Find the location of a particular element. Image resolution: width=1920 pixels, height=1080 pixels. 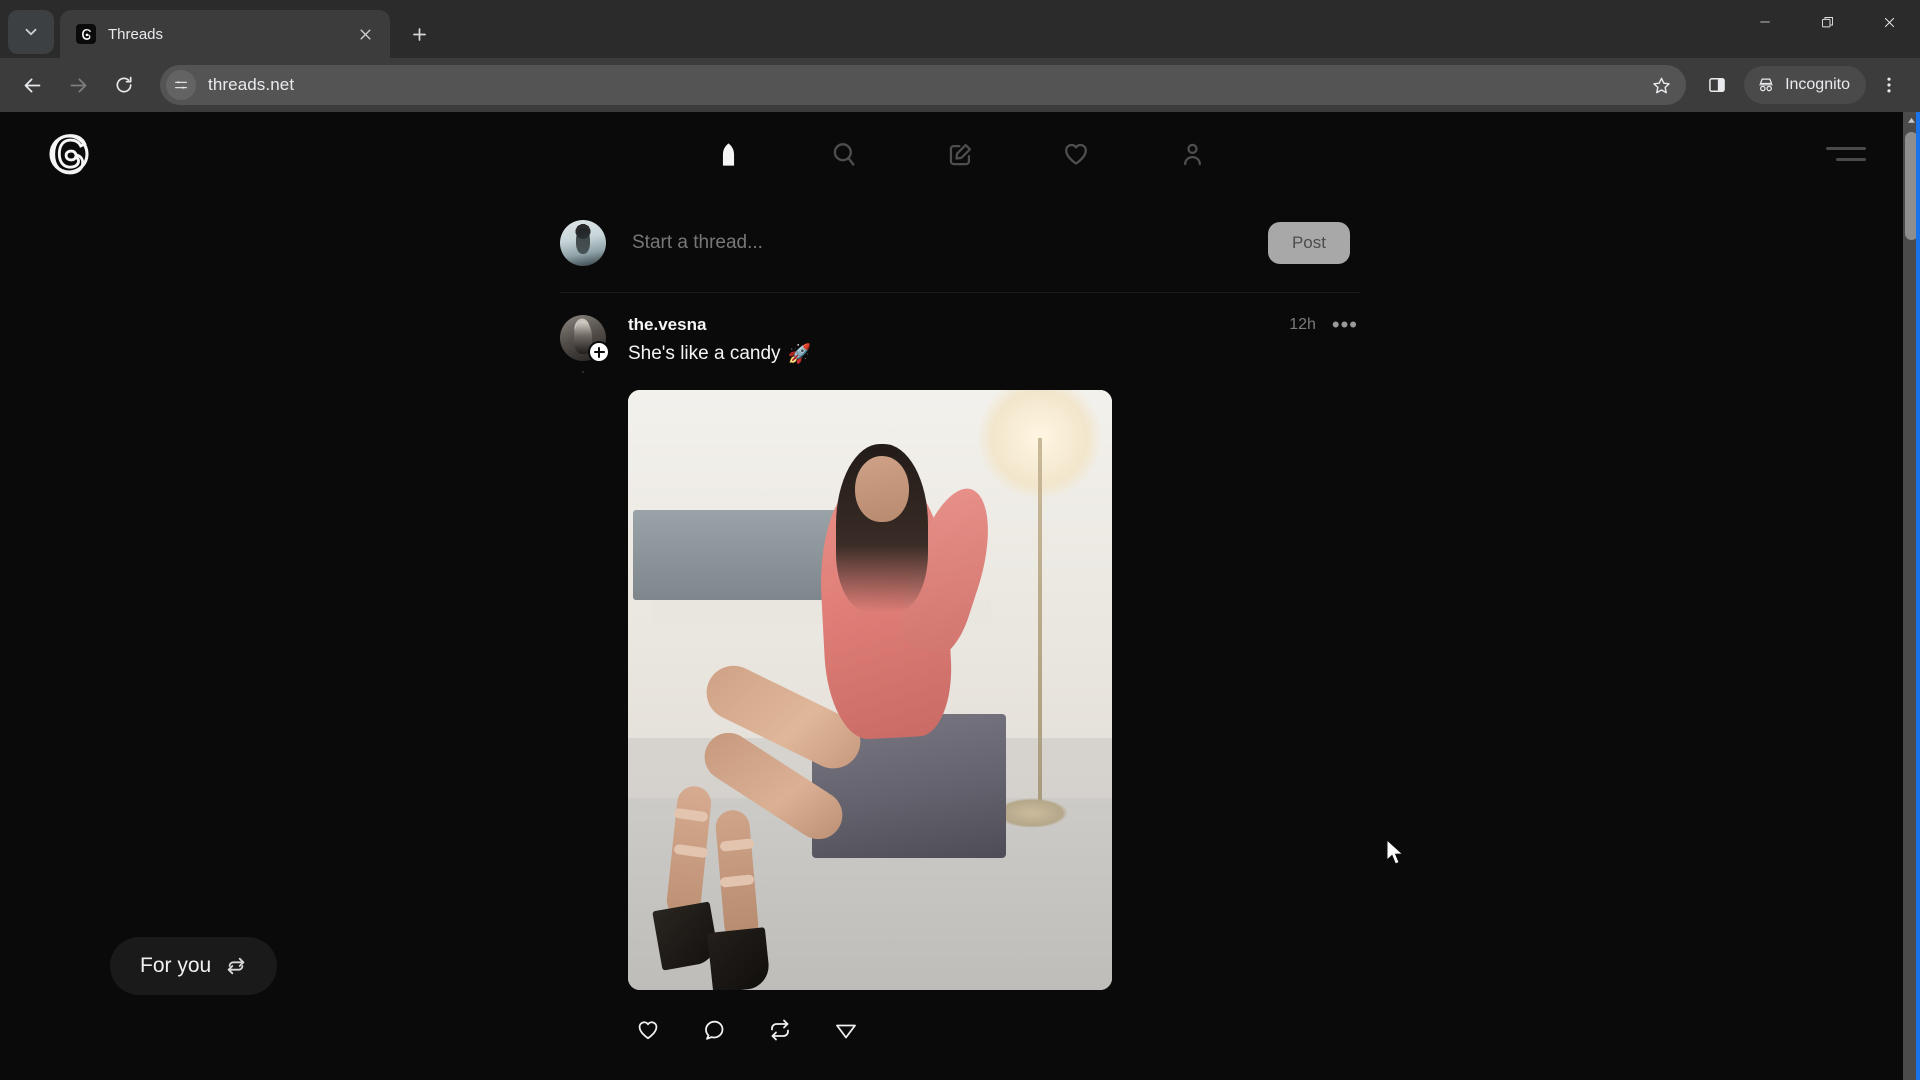

reload-icon is located at coordinates (124, 84).